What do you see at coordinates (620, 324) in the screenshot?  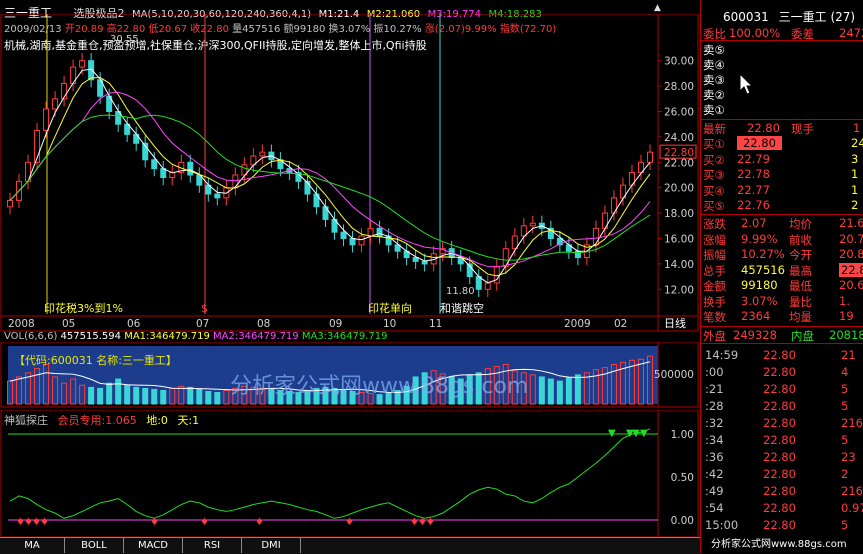 I see `time-tick-label: 02` at bounding box center [620, 324].